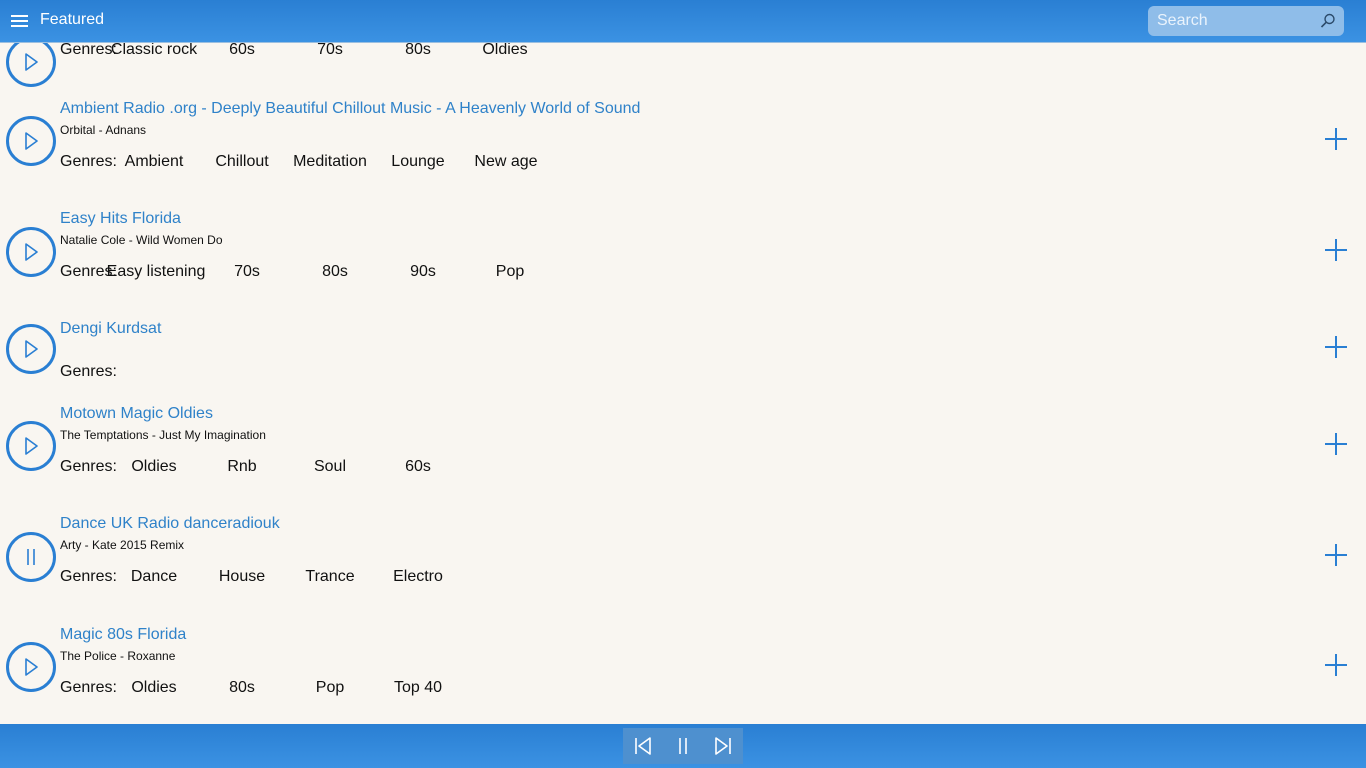 This screenshot has width=1366, height=768. Describe the element at coordinates (1328, 21) in the screenshot. I see `search-icon` at that location.